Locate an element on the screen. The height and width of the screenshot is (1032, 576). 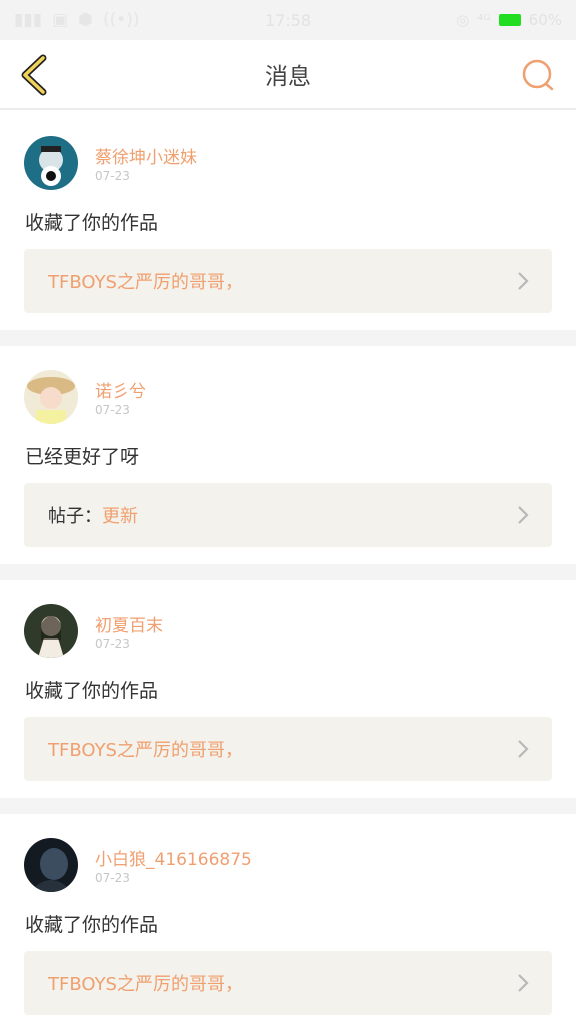
chevron-left-icon is located at coordinates (34, 75).